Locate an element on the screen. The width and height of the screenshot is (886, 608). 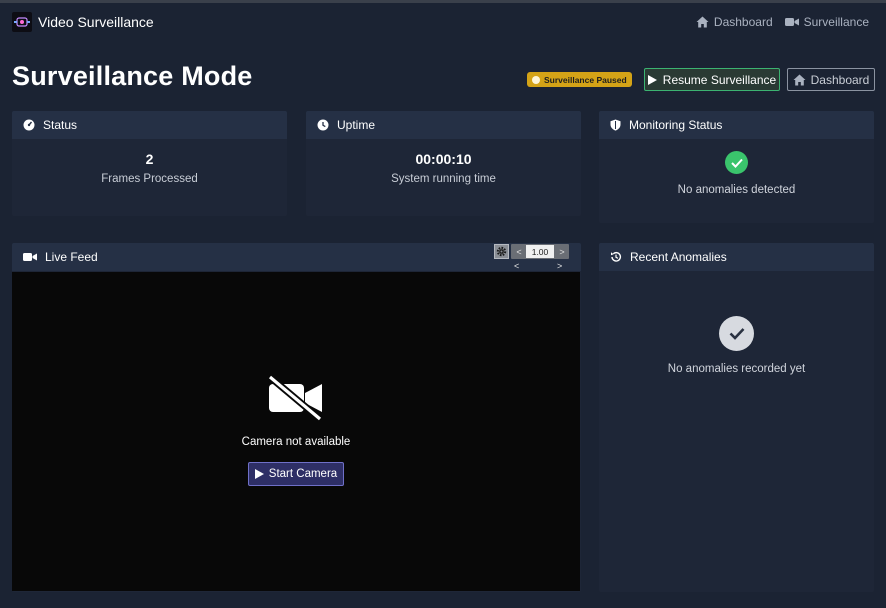
frames-processed-value: 2 is located at coordinates (149, 159).